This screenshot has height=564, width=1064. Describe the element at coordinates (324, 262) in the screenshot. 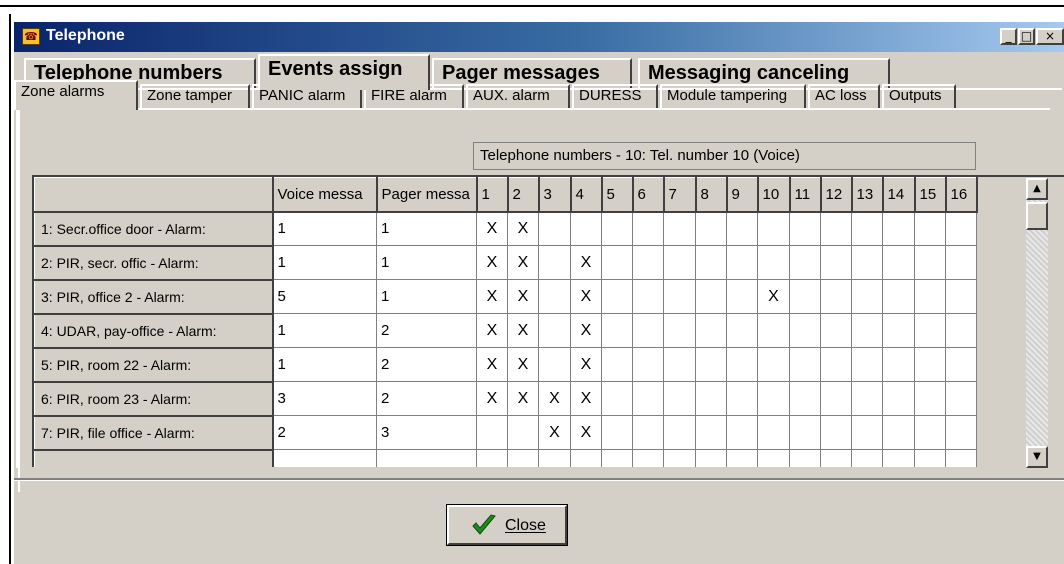

I see `voice-message-cell: 1` at that location.